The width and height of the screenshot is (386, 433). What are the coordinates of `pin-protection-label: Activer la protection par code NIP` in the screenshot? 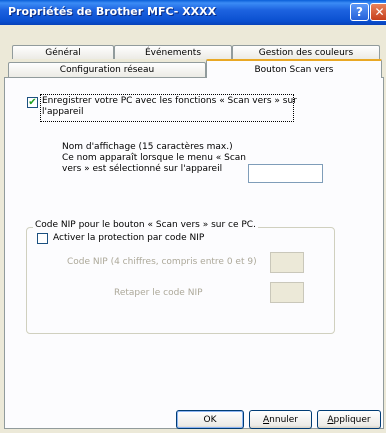 It's located at (129, 238).